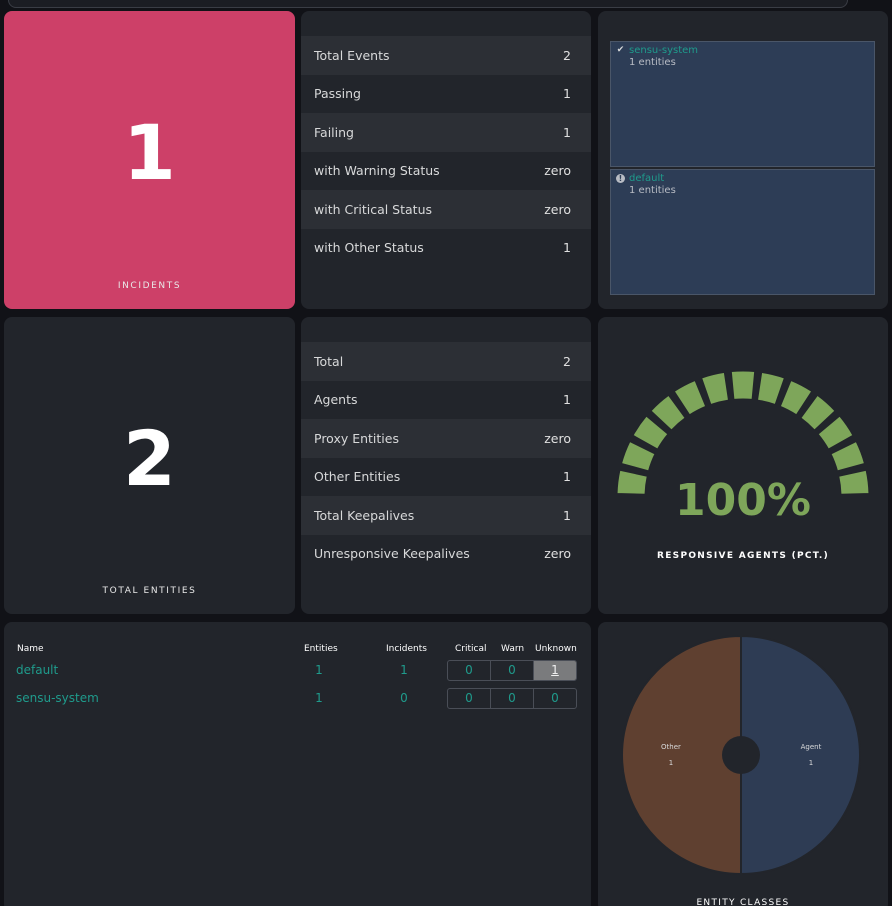 The image size is (892, 906). Describe the element at coordinates (743, 556) in the screenshot. I see `gauge-label: RESPONSIVE AGENTS (PCT.)` at that location.